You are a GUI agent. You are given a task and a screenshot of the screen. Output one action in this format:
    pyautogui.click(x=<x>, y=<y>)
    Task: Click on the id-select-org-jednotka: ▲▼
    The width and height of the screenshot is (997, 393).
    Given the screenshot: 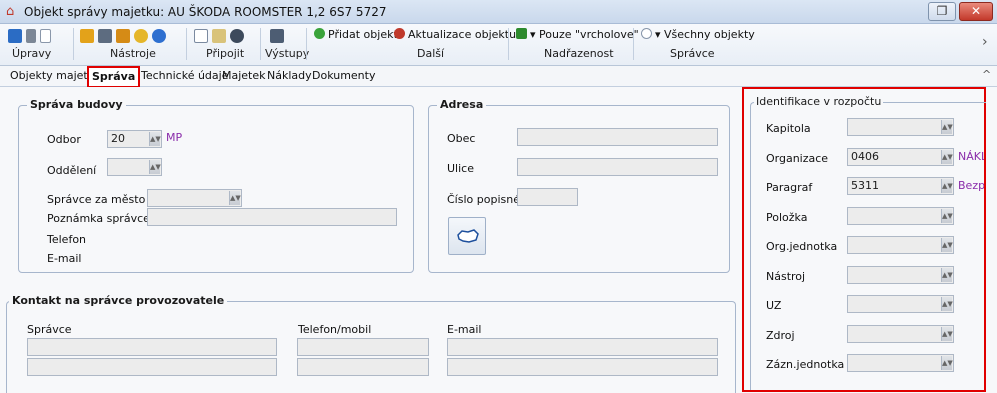 What is the action you would take?
    pyautogui.click(x=900, y=245)
    